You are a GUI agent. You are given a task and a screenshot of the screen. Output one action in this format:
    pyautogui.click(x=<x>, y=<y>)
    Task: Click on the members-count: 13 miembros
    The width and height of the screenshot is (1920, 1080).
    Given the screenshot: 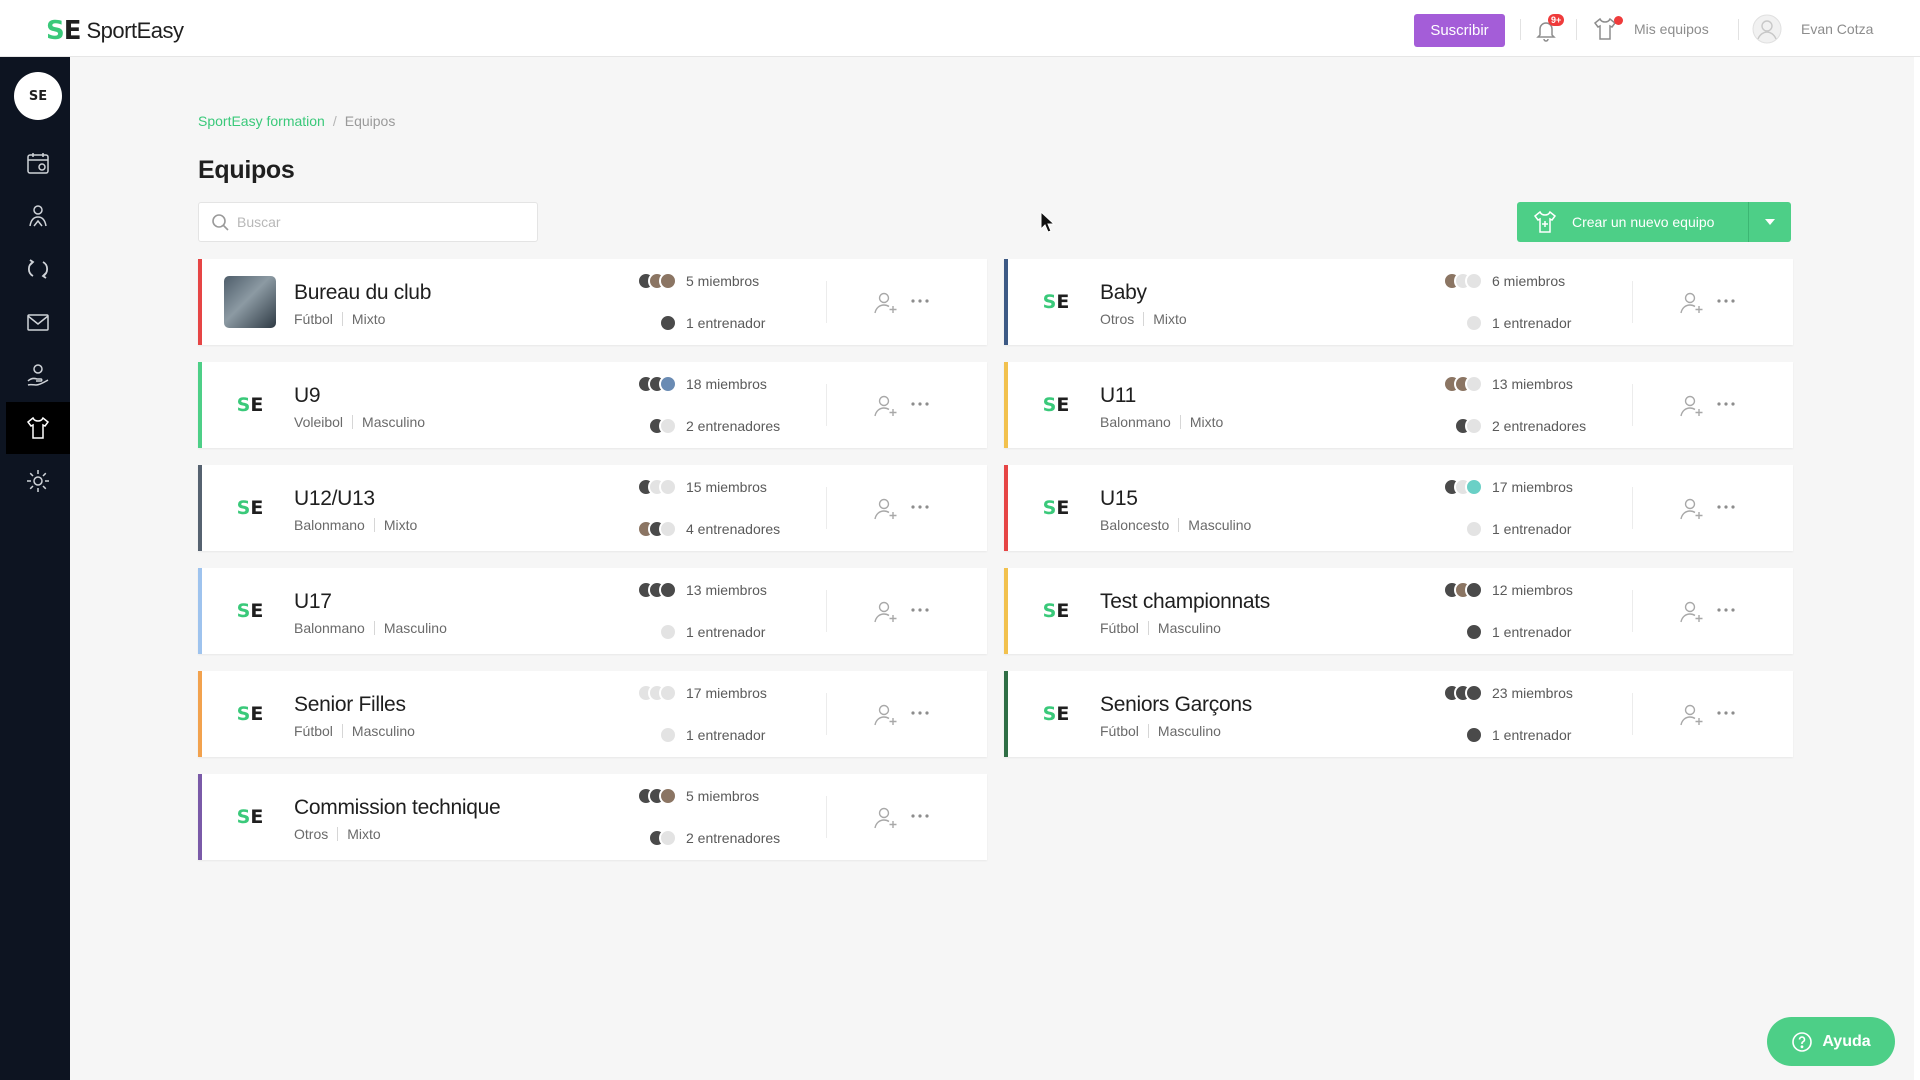 What is the action you would take?
    pyautogui.click(x=1532, y=384)
    